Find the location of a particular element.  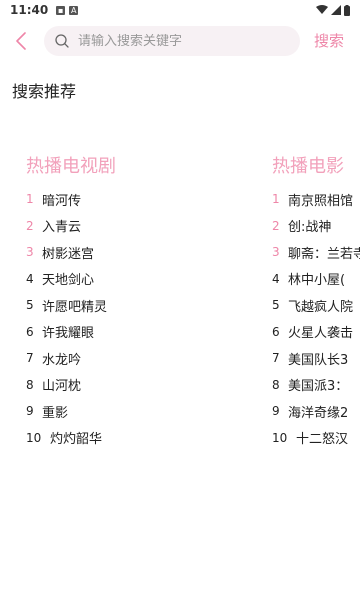

list-item: 9 海洋奇缘2 is located at coordinates (316, 411).